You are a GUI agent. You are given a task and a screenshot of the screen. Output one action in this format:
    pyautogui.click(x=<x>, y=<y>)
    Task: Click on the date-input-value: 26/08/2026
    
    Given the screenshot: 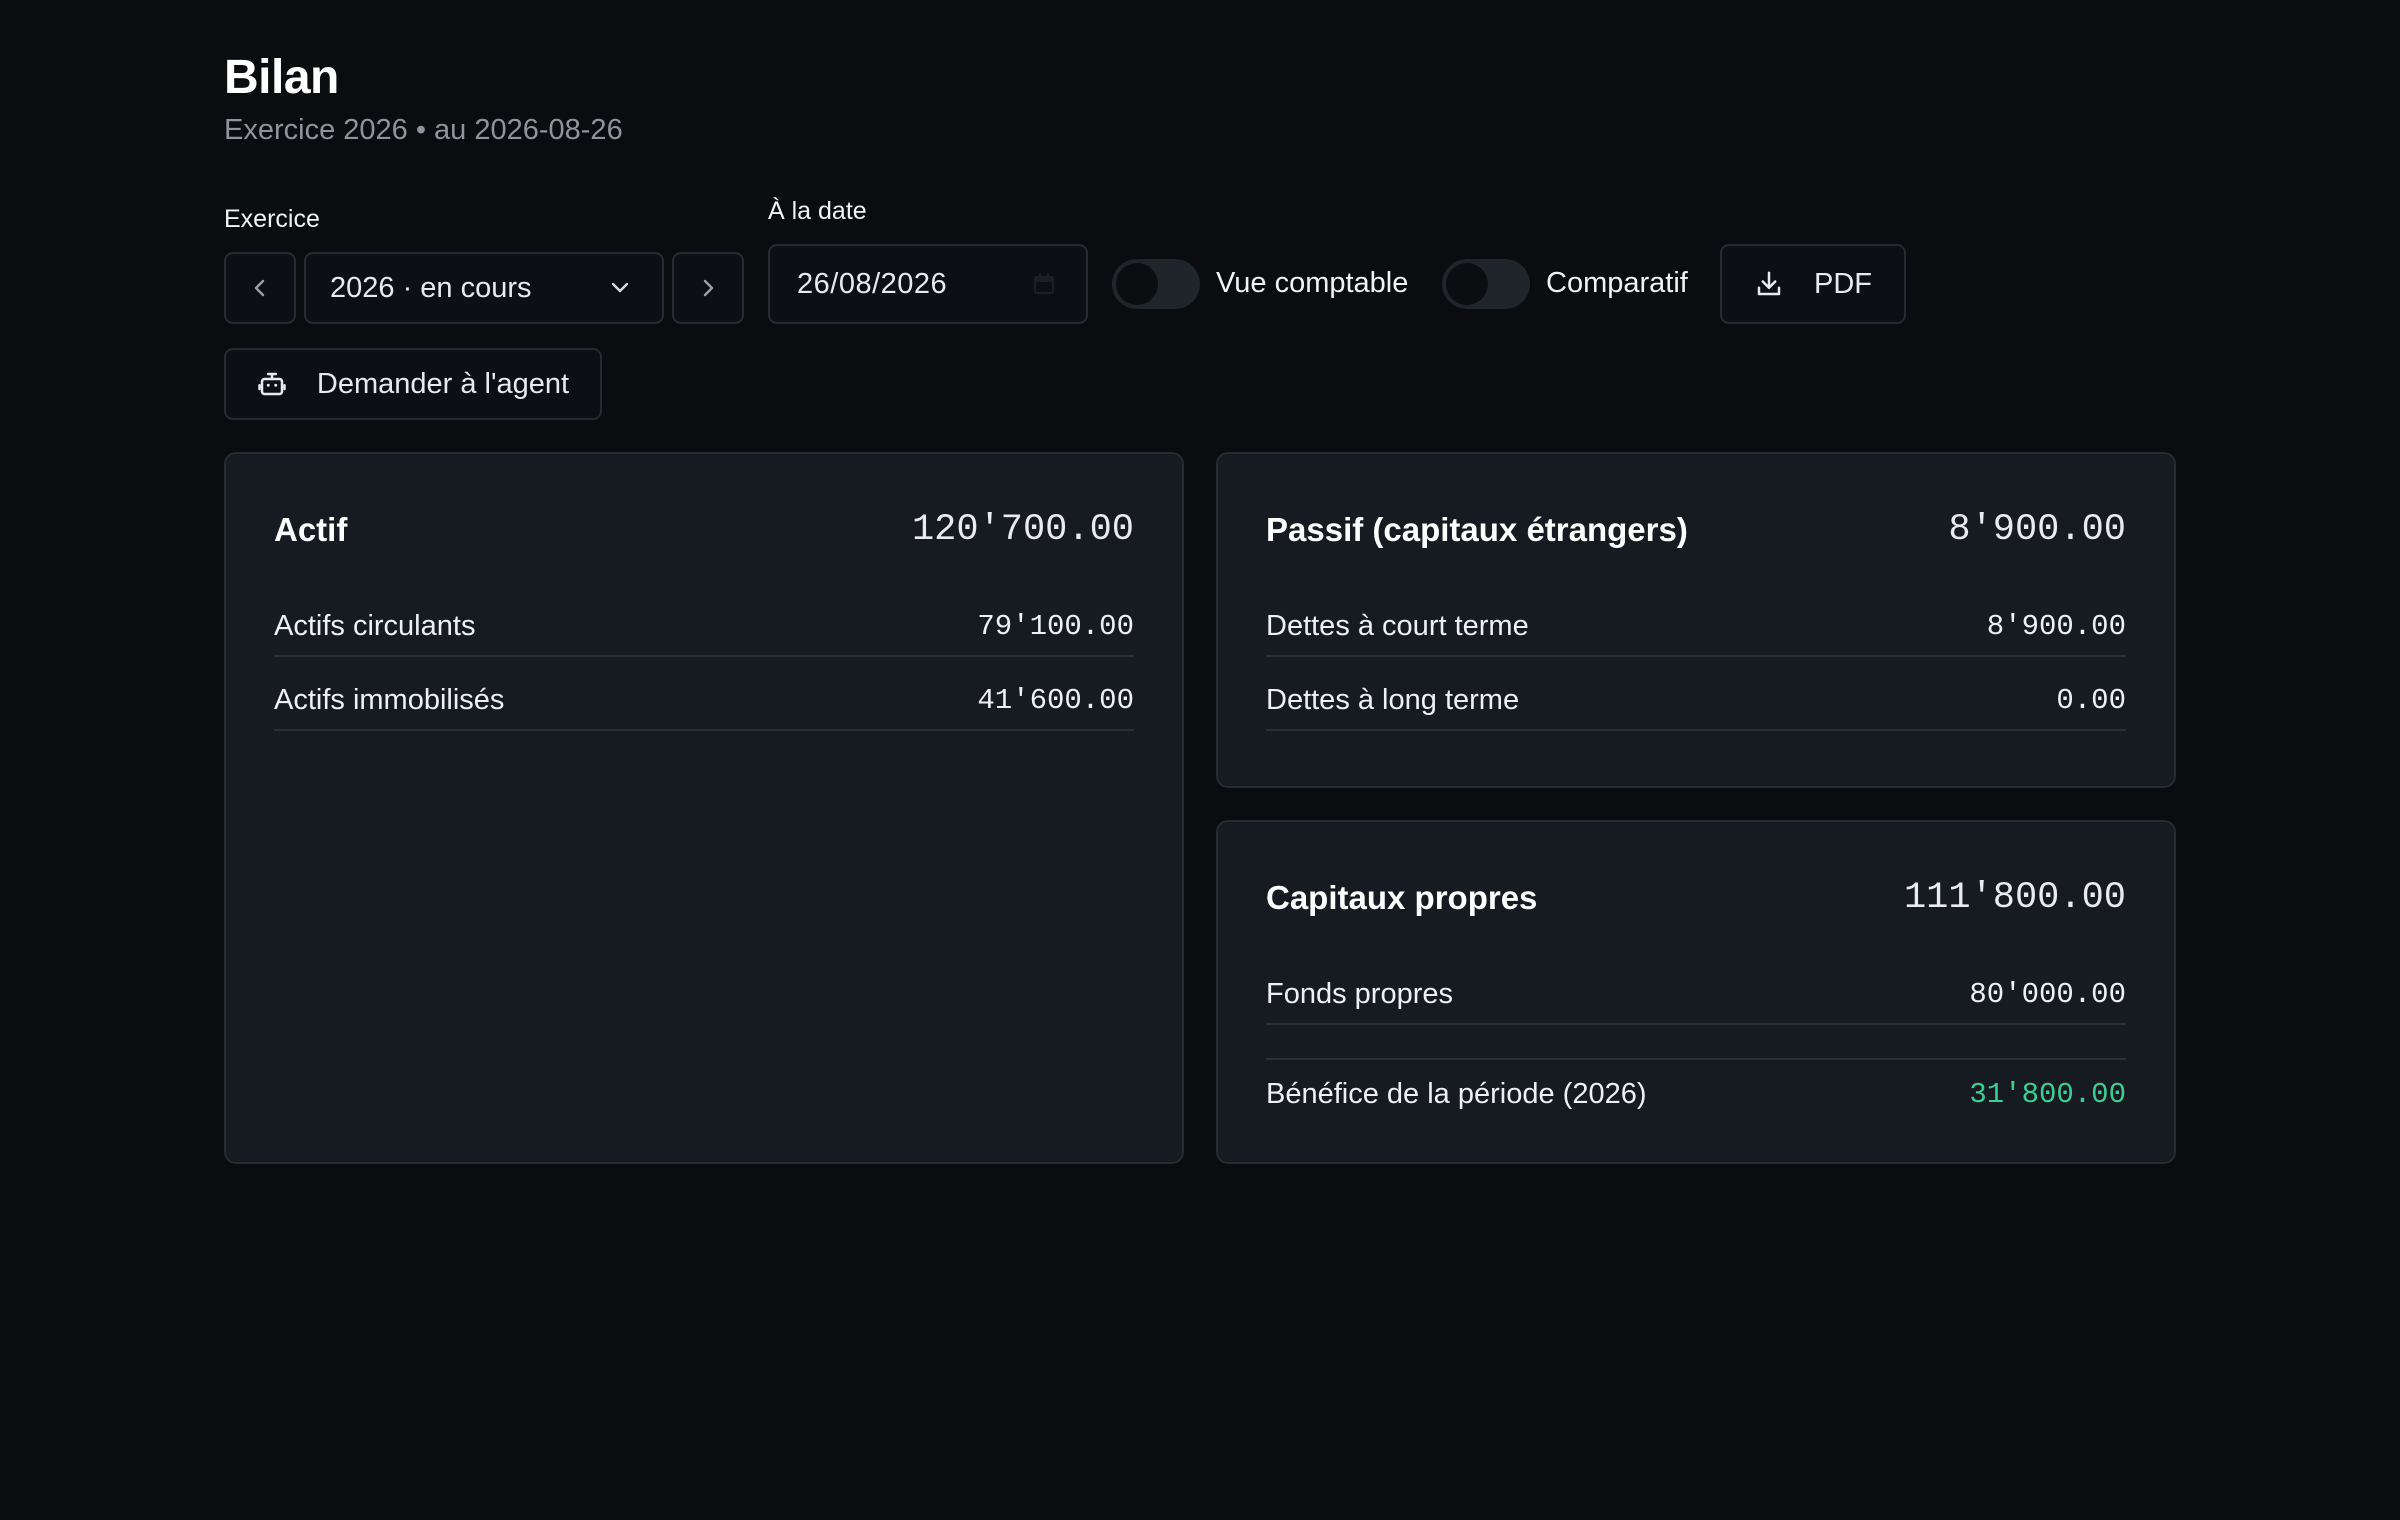 What is the action you would take?
    pyautogui.click(x=872, y=283)
    